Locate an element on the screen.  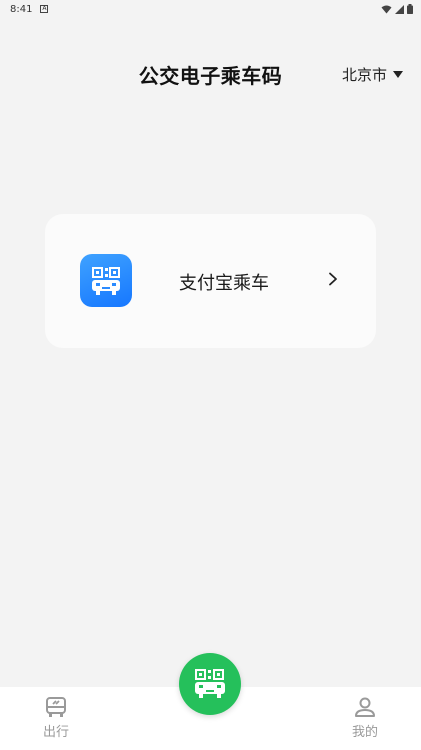
signal-icon is located at coordinates (399, 9).